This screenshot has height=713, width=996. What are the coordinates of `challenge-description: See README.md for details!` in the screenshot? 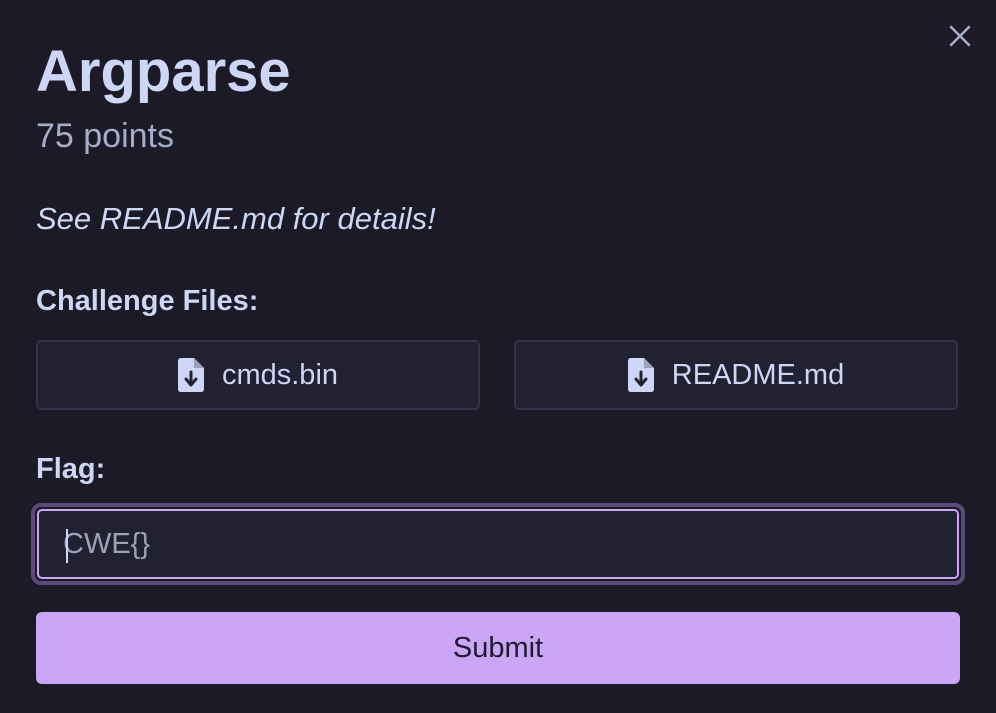 It's located at (236, 218).